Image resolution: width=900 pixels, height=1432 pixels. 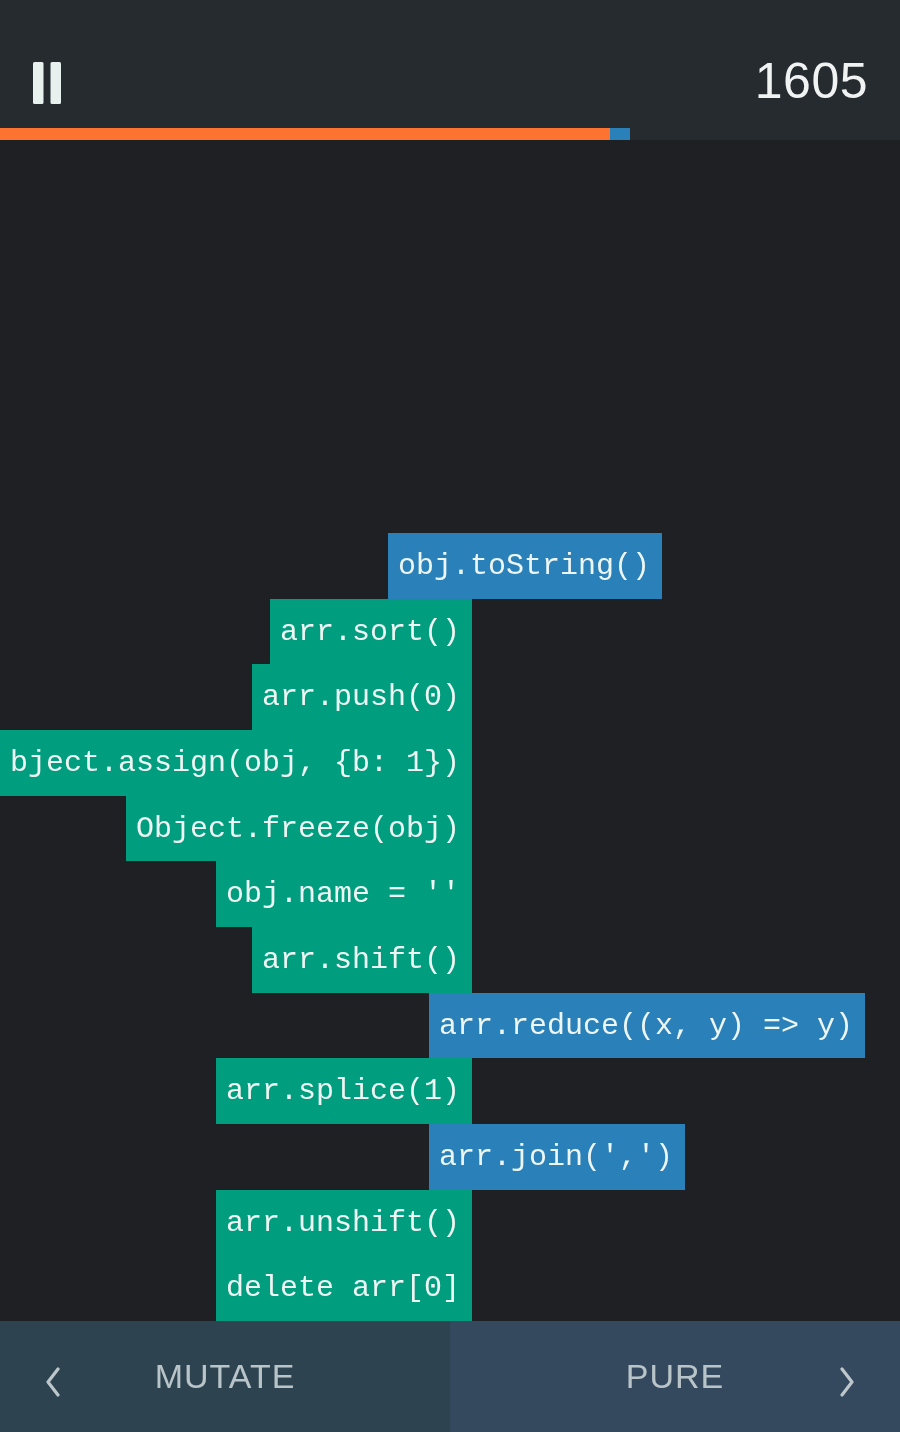 I want to click on chevron-left-icon, so click(x=53, y=1382).